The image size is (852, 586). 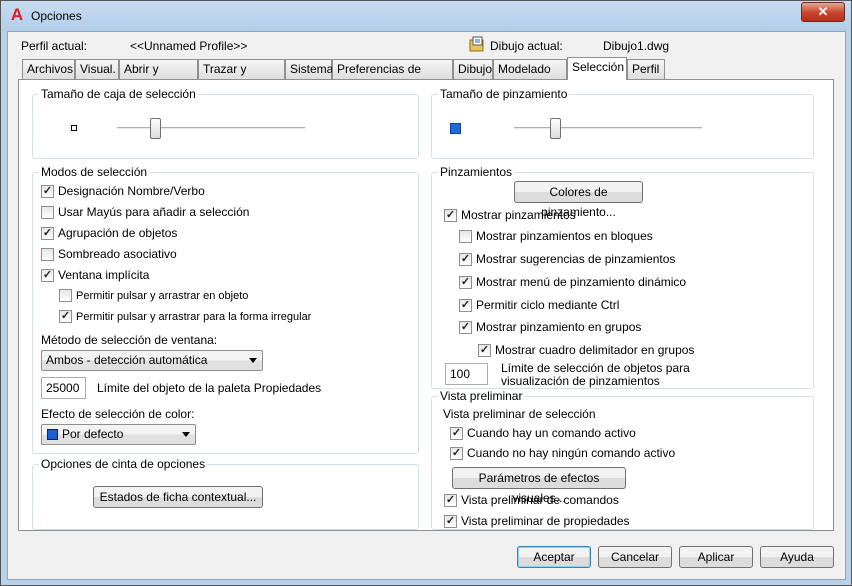 I want to click on tab-seleccion: Selección, so click(x=597, y=68).